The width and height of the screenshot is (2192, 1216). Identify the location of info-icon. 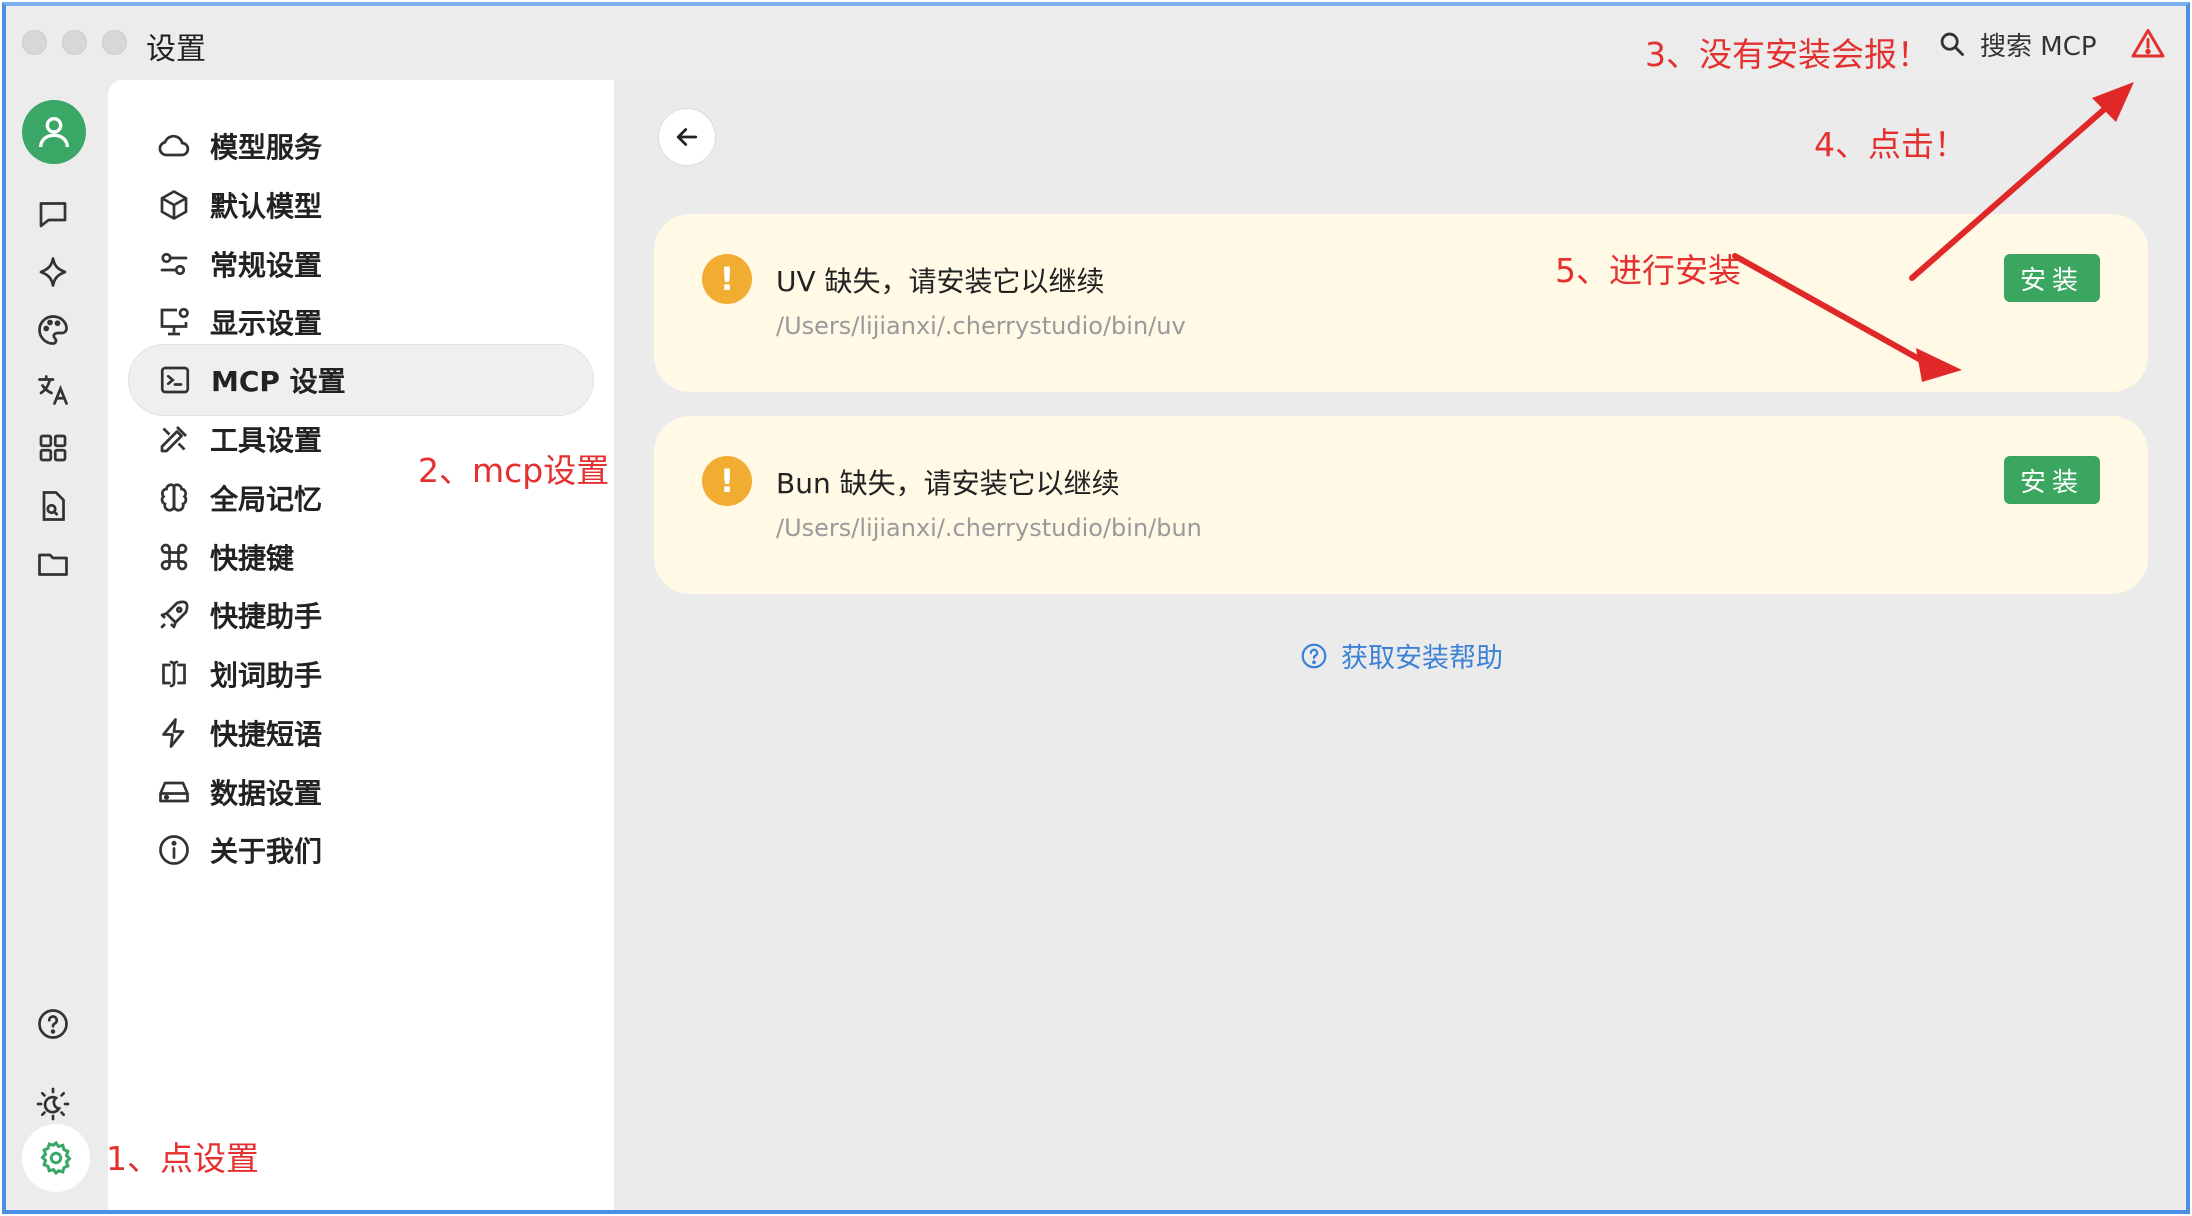
(174, 850).